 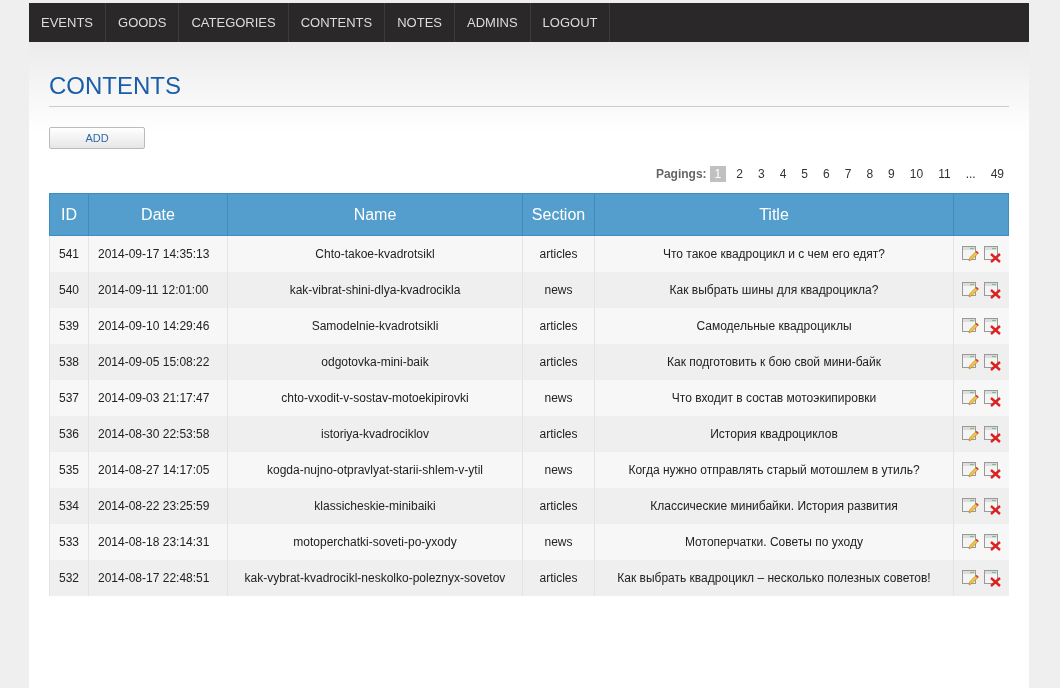 What do you see at coordinates (739, 174) in the screenshot?
I see `page-link: 2` at bounding box center [739, 174].